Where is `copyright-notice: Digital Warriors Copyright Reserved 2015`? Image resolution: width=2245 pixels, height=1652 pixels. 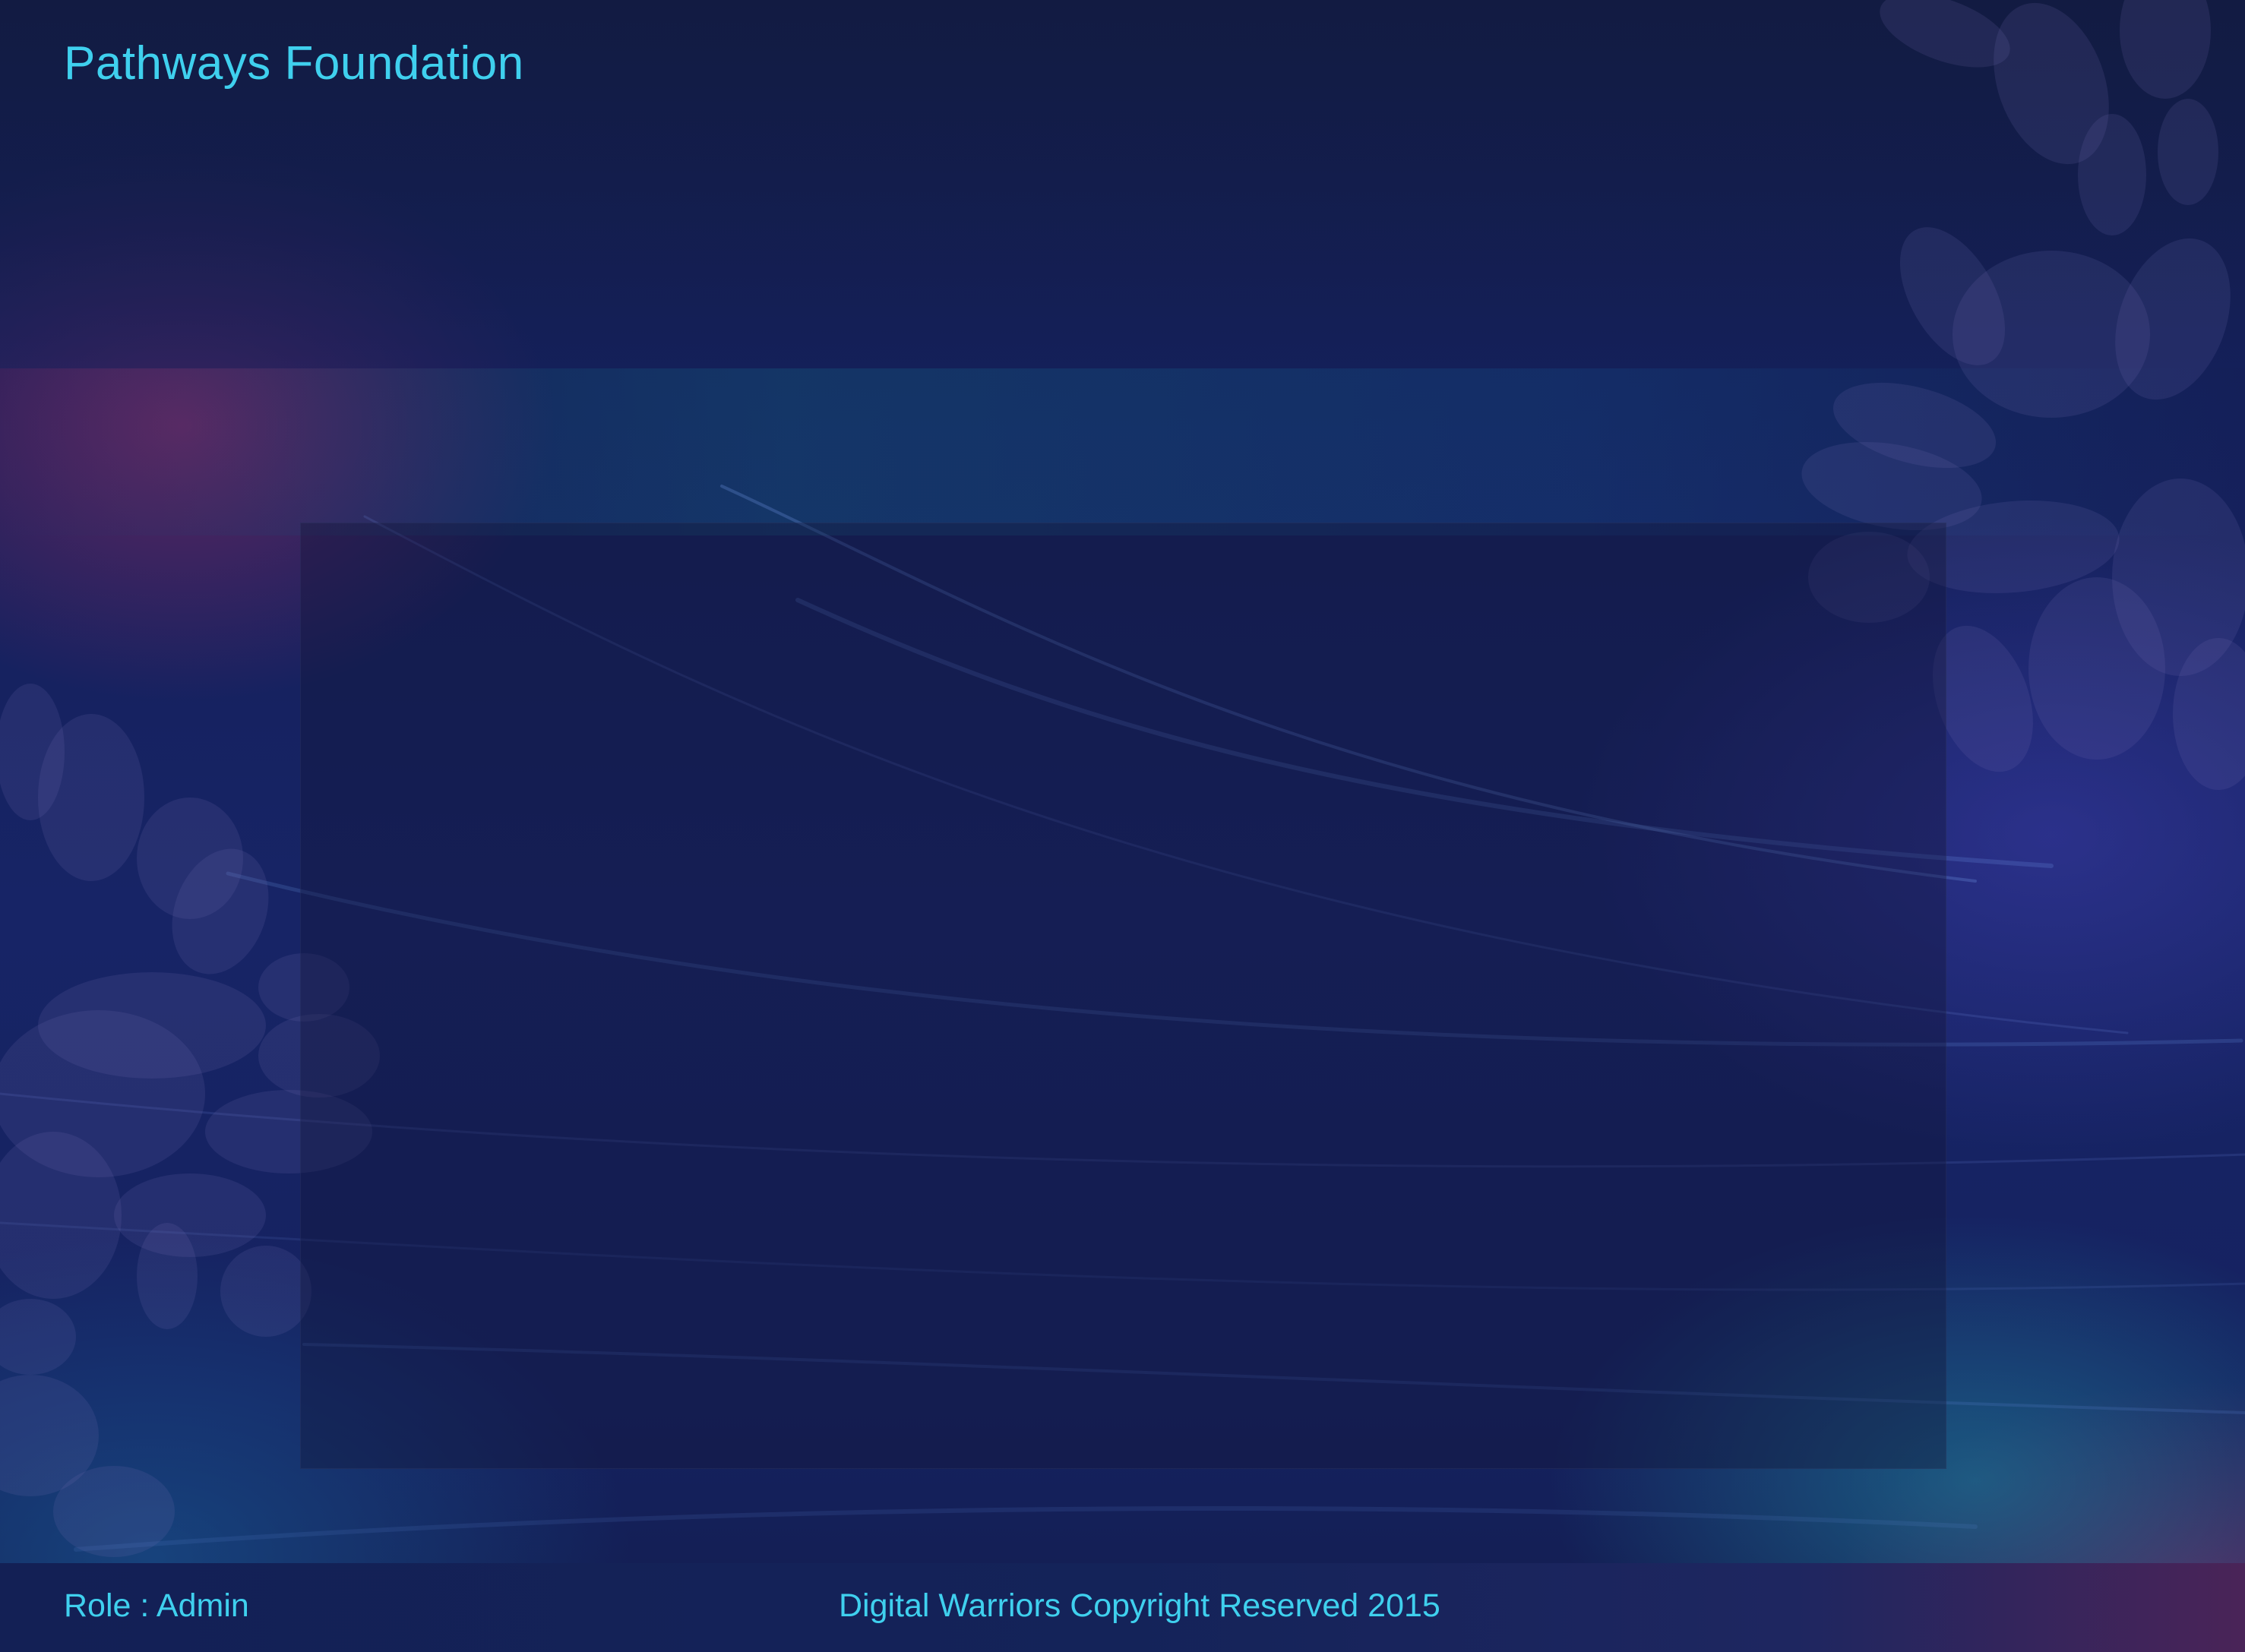
copyright-notice: Digital Warriors Copyright Reserved 2015 is located at coordinates (1139, 1605).